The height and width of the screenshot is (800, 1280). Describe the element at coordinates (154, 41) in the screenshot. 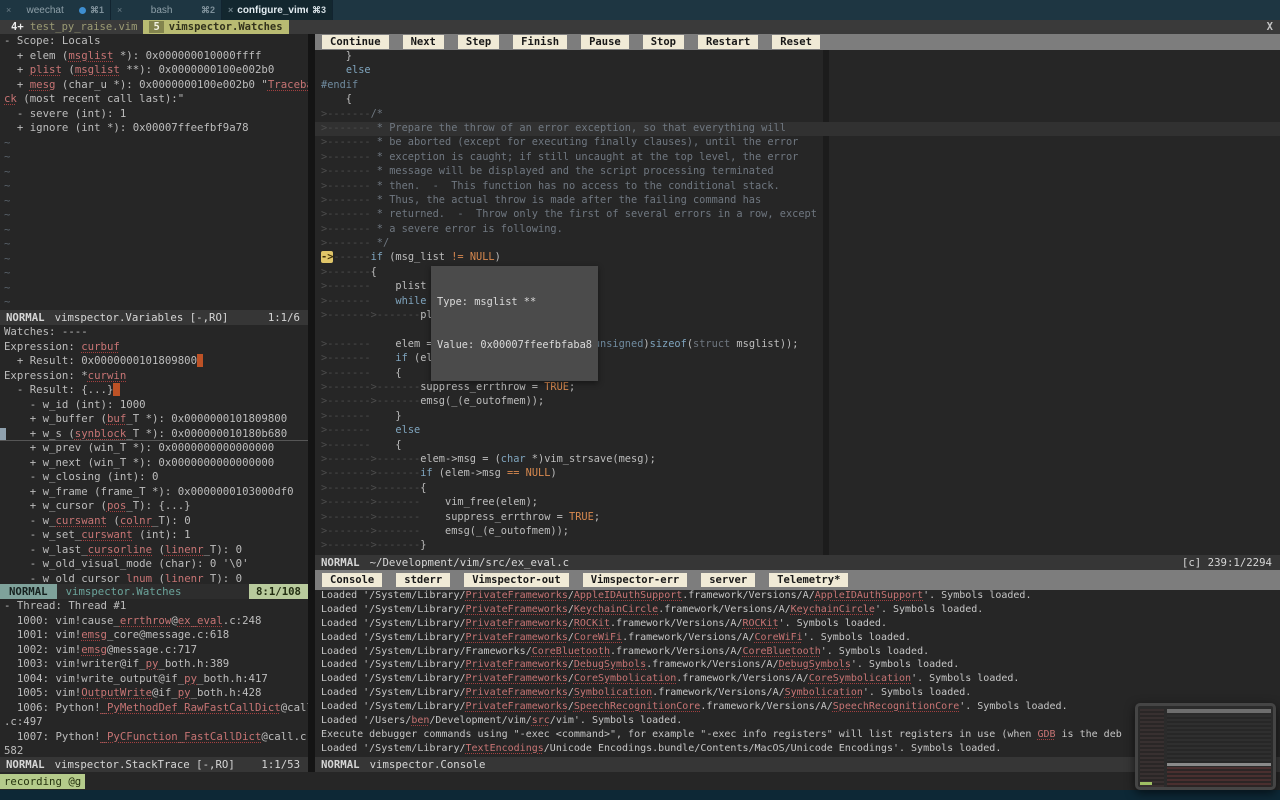

I see `tree-row: - Scope: Locals` at that location.